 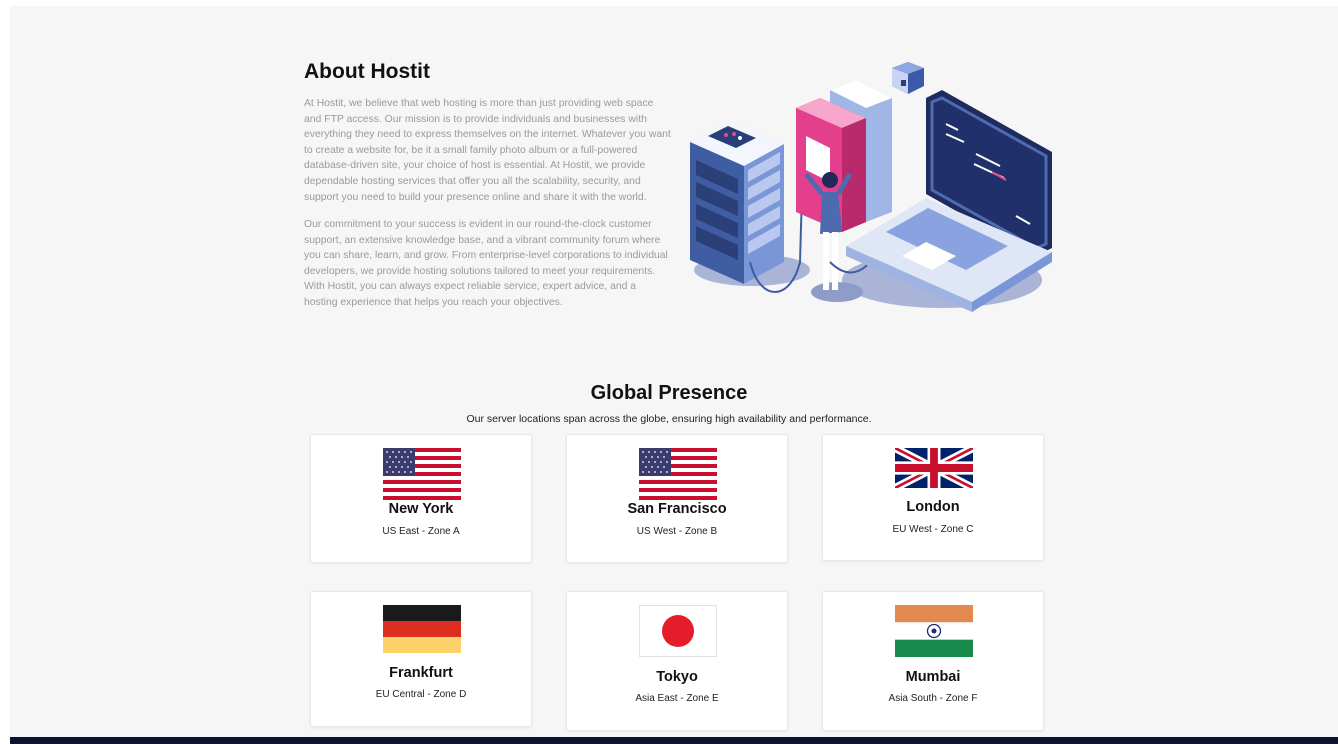 What do you see at coordinates (933, 497) in the screenshot?
I see `location-card-london: London EU West - Zone C` at bounding box center [933, 497].